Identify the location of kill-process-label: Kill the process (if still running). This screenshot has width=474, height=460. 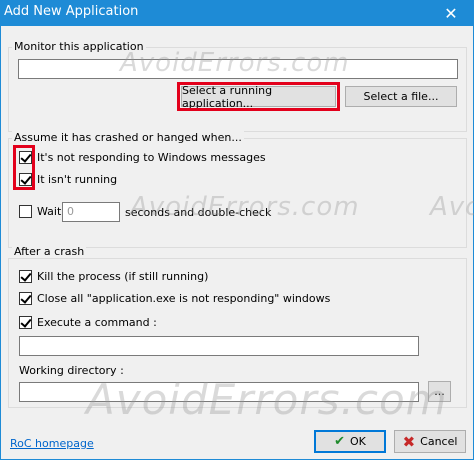
(123, 276).